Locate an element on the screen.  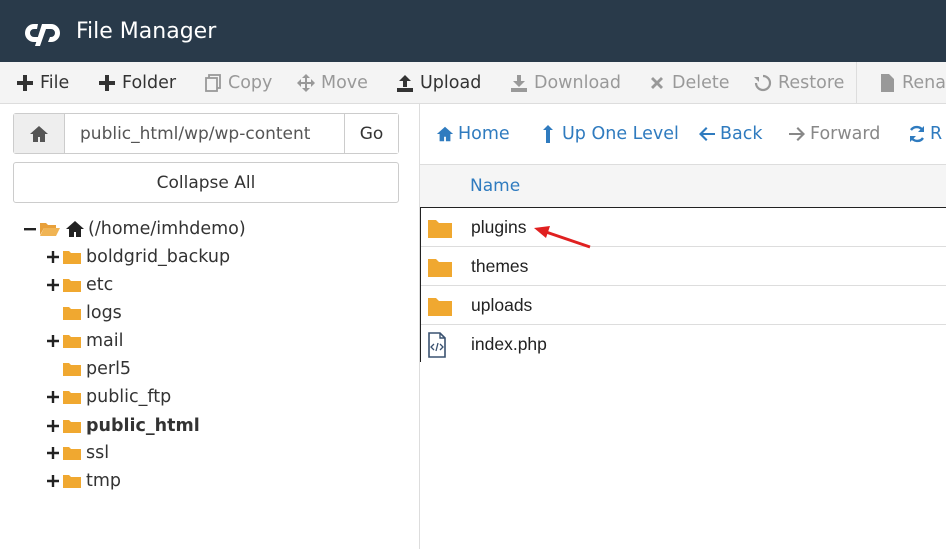
file-row: uploads is located at coordinates (683, 305).